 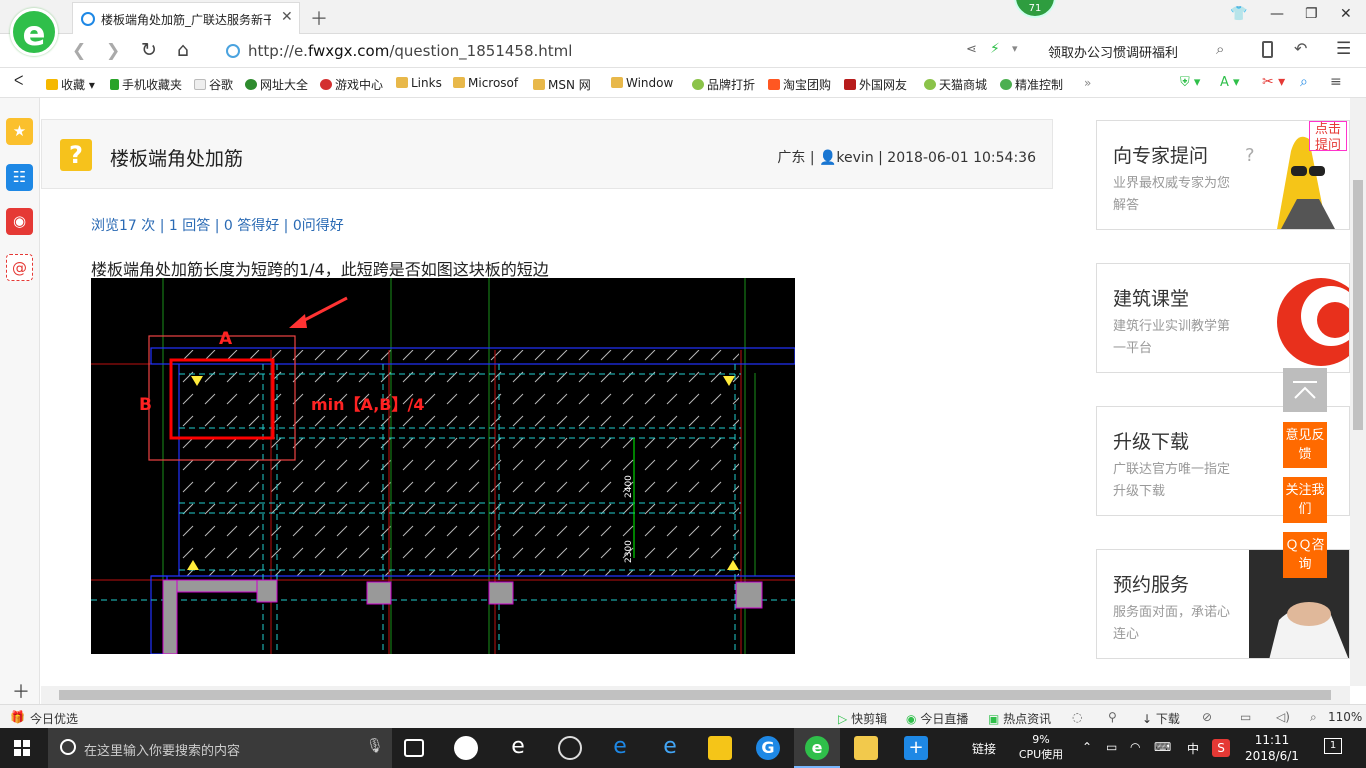 I want to click on task-view-icon, so click(x=414, y=748).